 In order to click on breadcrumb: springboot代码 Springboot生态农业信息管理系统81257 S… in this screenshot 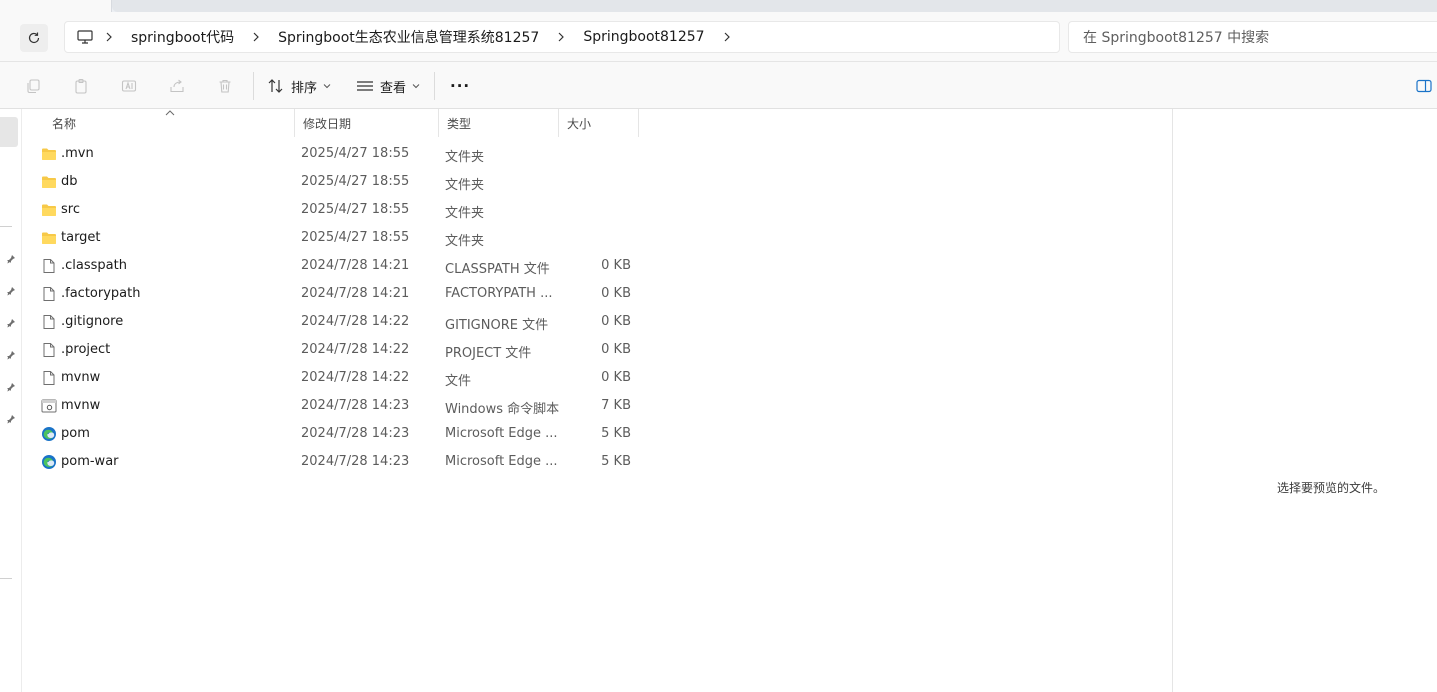, I will do `click(562, 37)`.